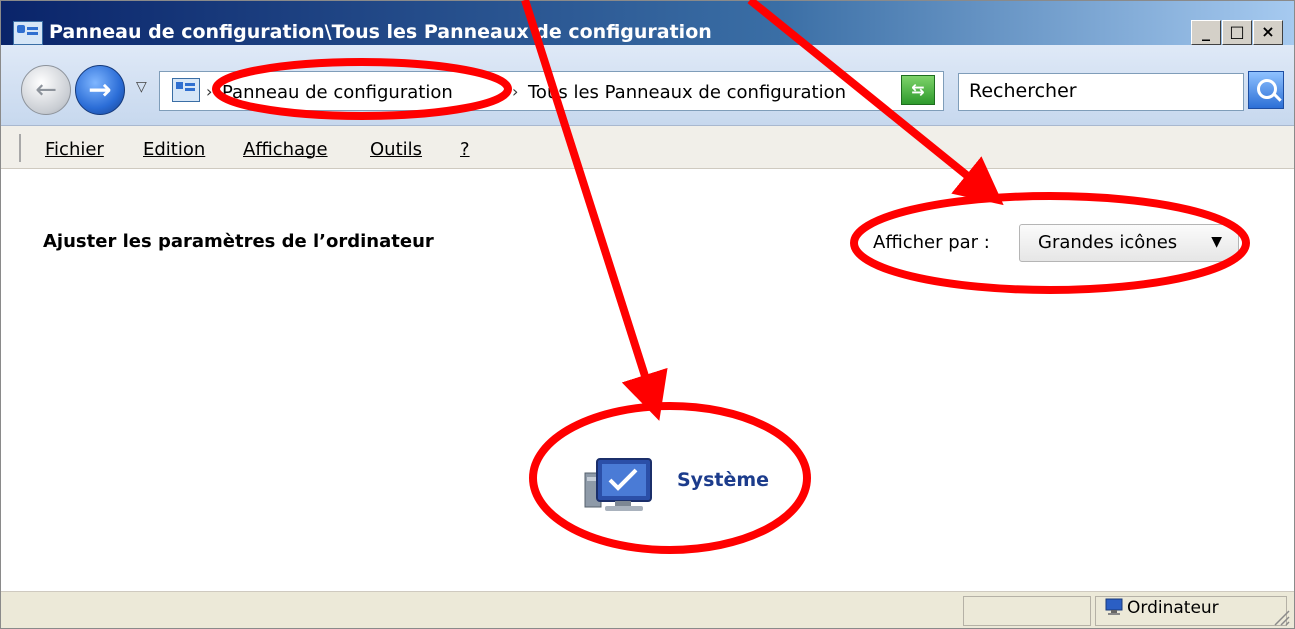 Image resolution: width=1295 pixels, height=629 pixels. I want to click on close-button: ×, so click(1268, 32).